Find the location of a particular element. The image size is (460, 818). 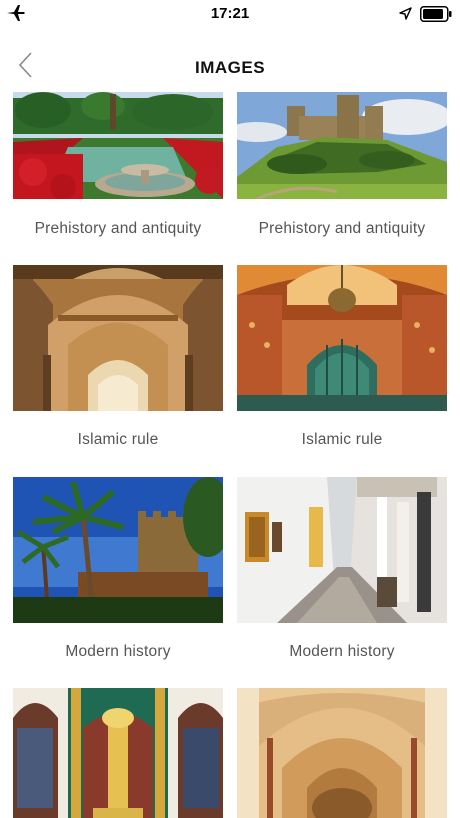

gallery-image-castle is located at coordinates (342, 165).